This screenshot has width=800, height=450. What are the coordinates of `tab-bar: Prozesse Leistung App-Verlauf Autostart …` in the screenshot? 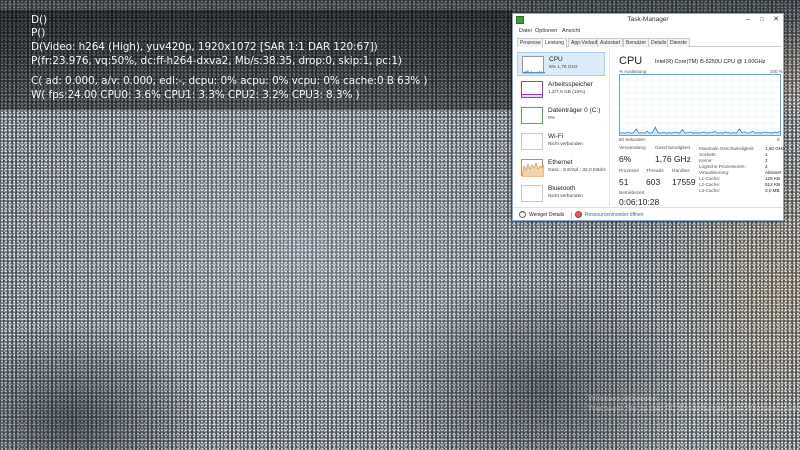 It's located at (649, 43).